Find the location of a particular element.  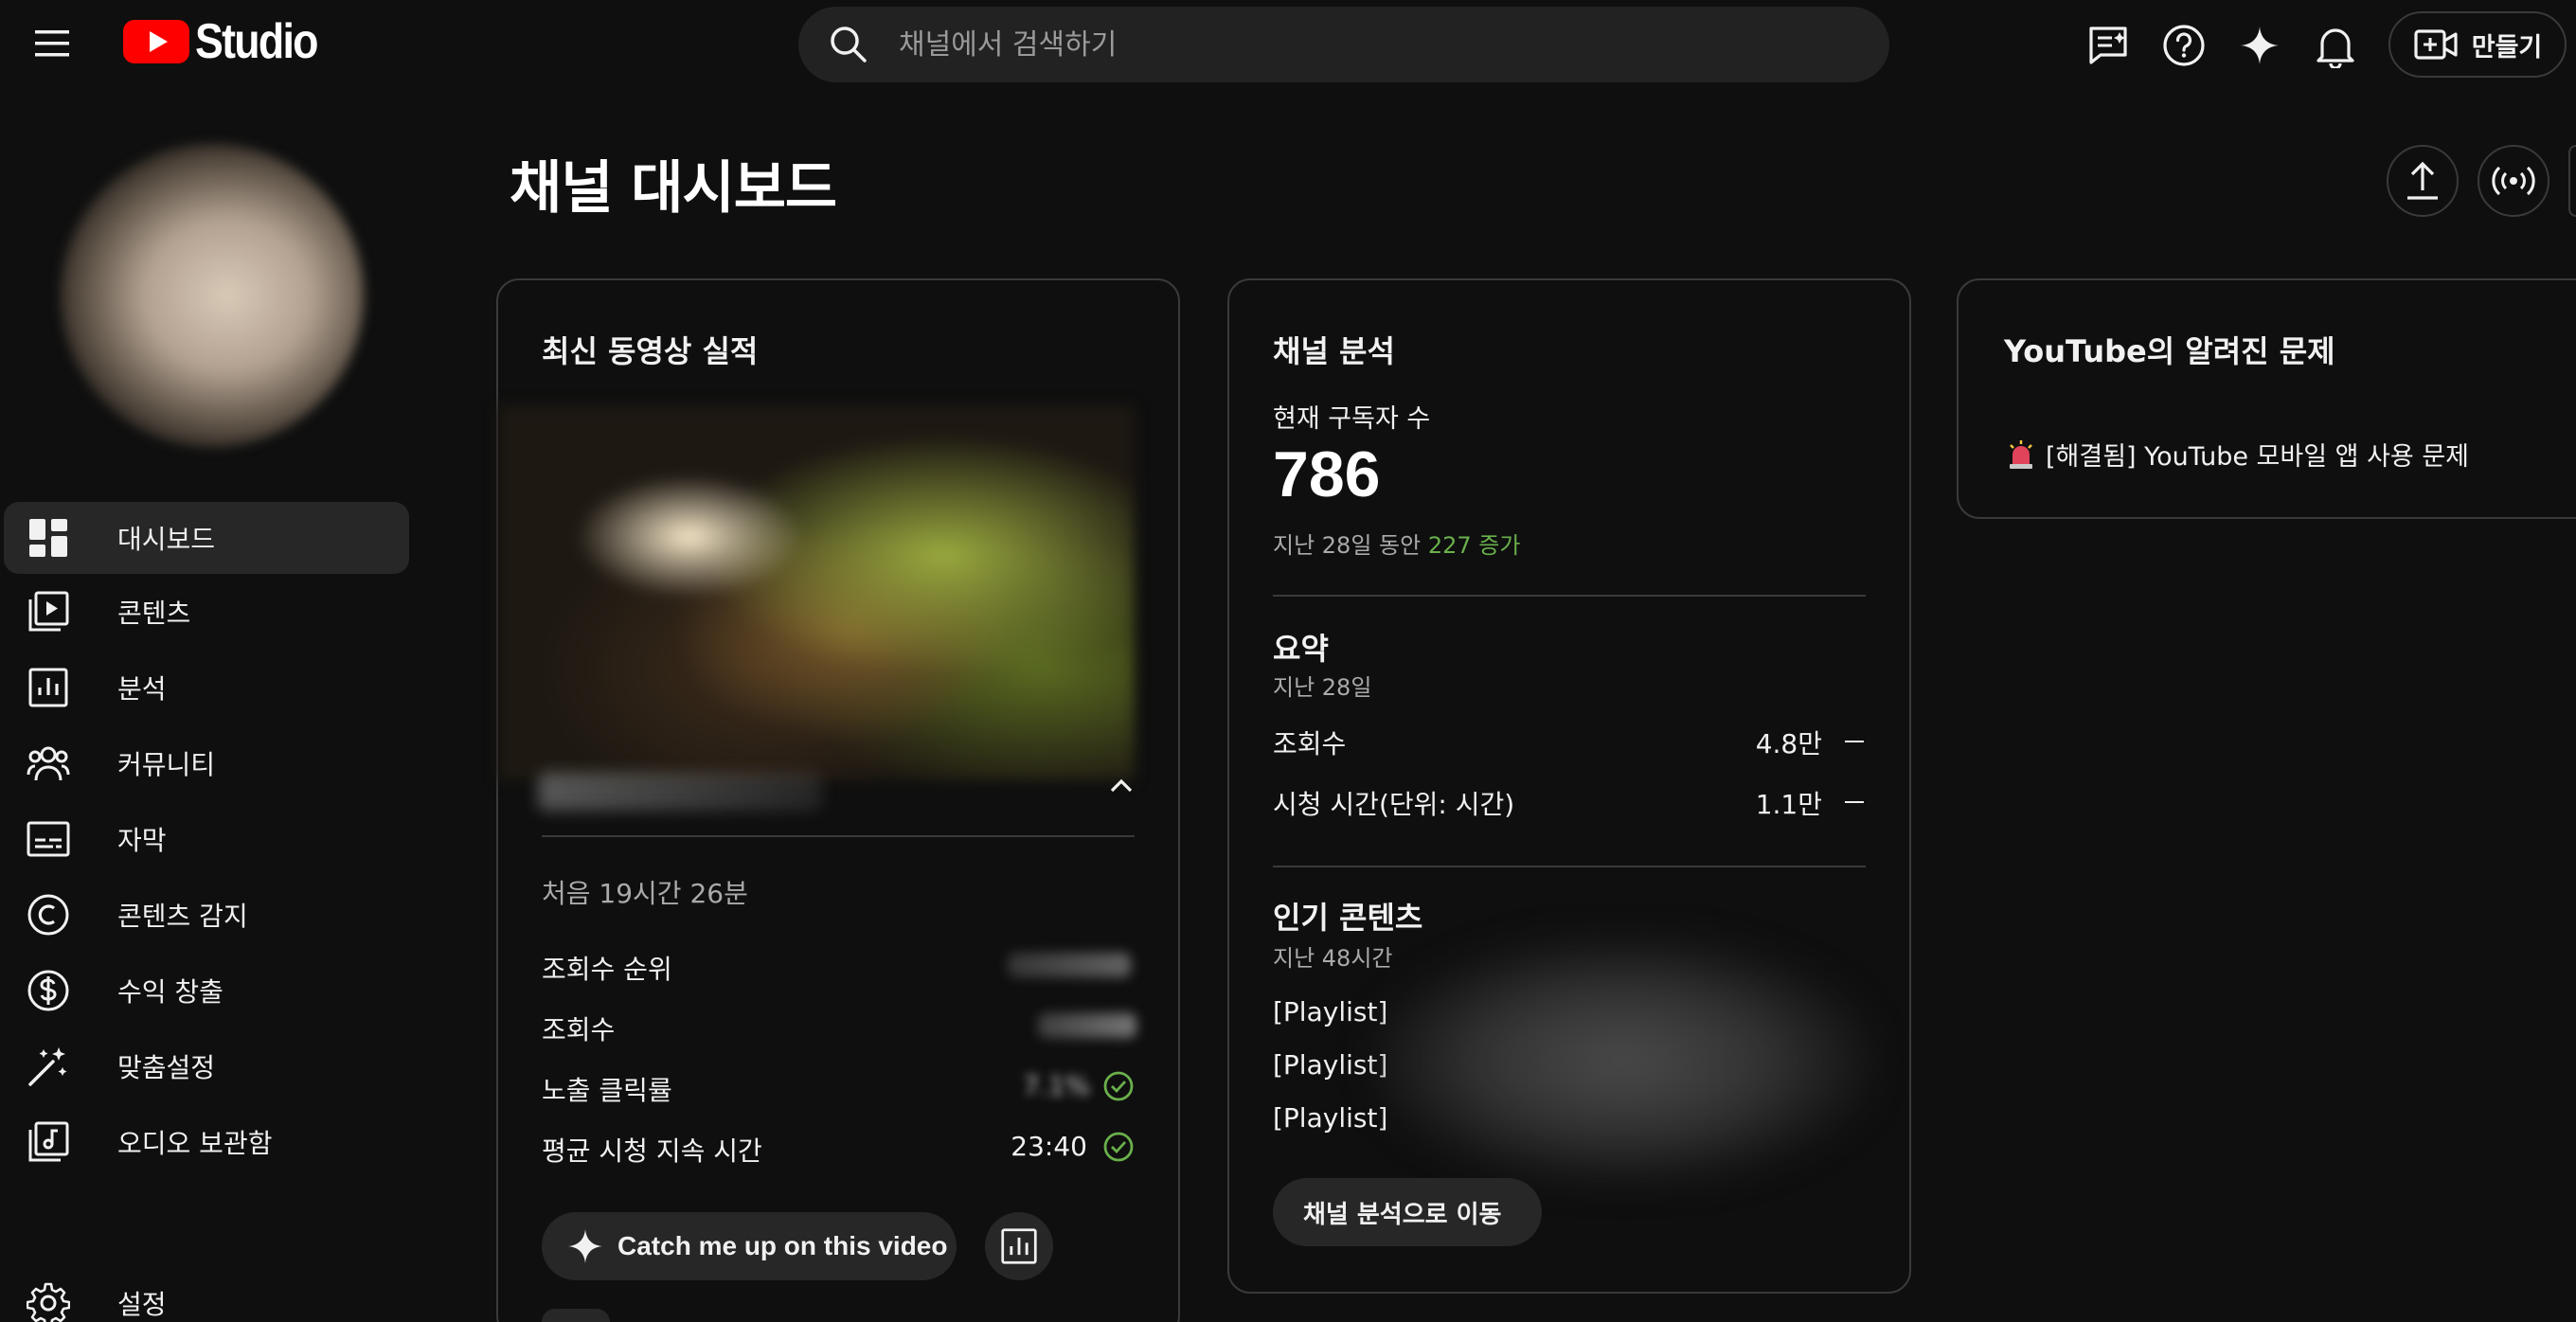

comments-button is located at coordinates (576, 1315).